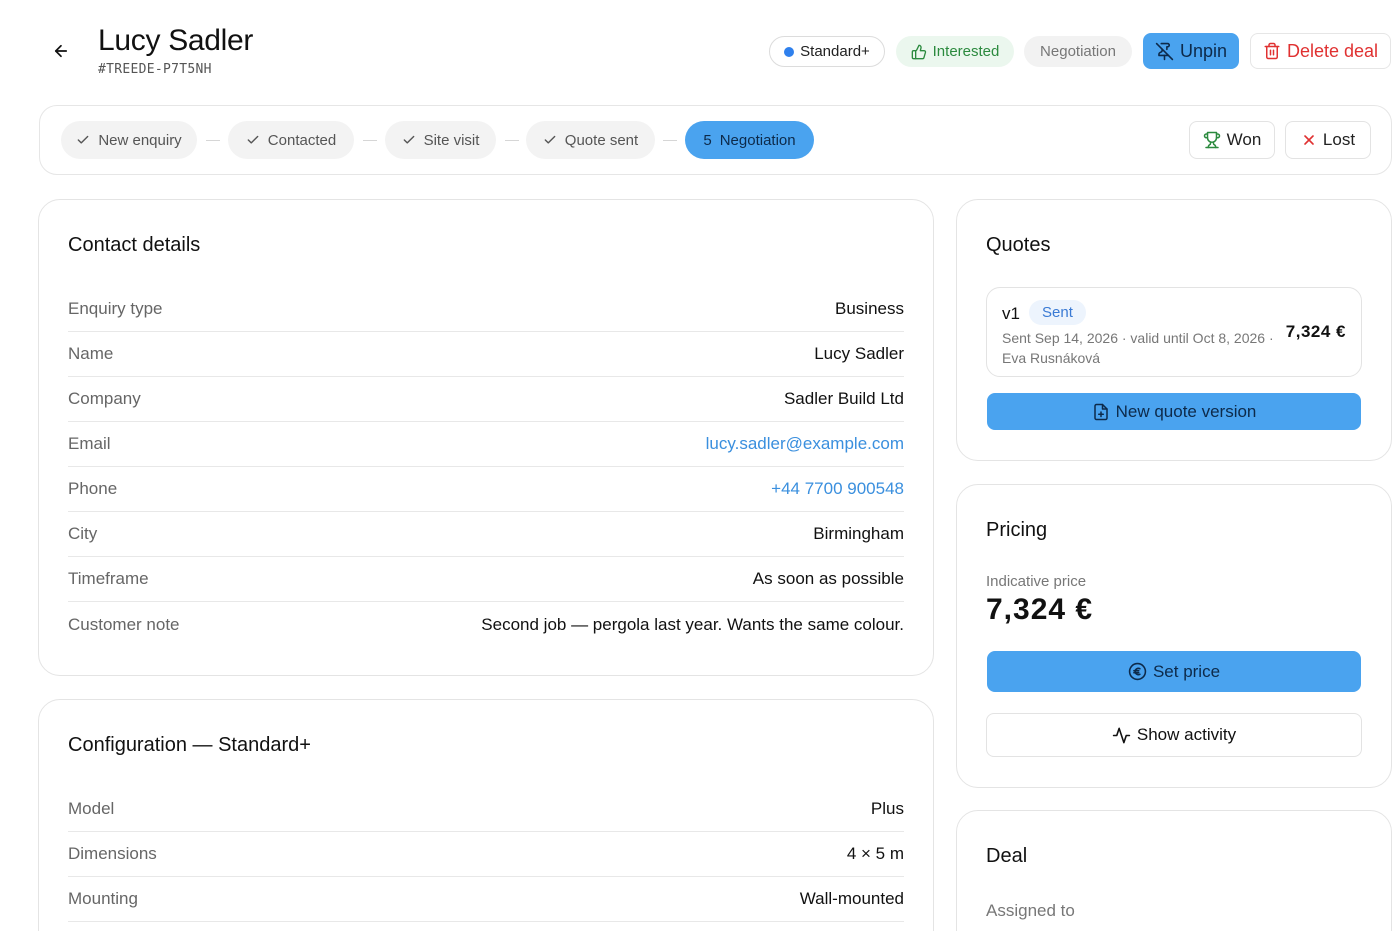 This screenshot has height=931, width=1400. What do you see at coordinates (112, 853) in the screenshot?
I see `row-label: Dimensions` at bounding box center [112, 853].